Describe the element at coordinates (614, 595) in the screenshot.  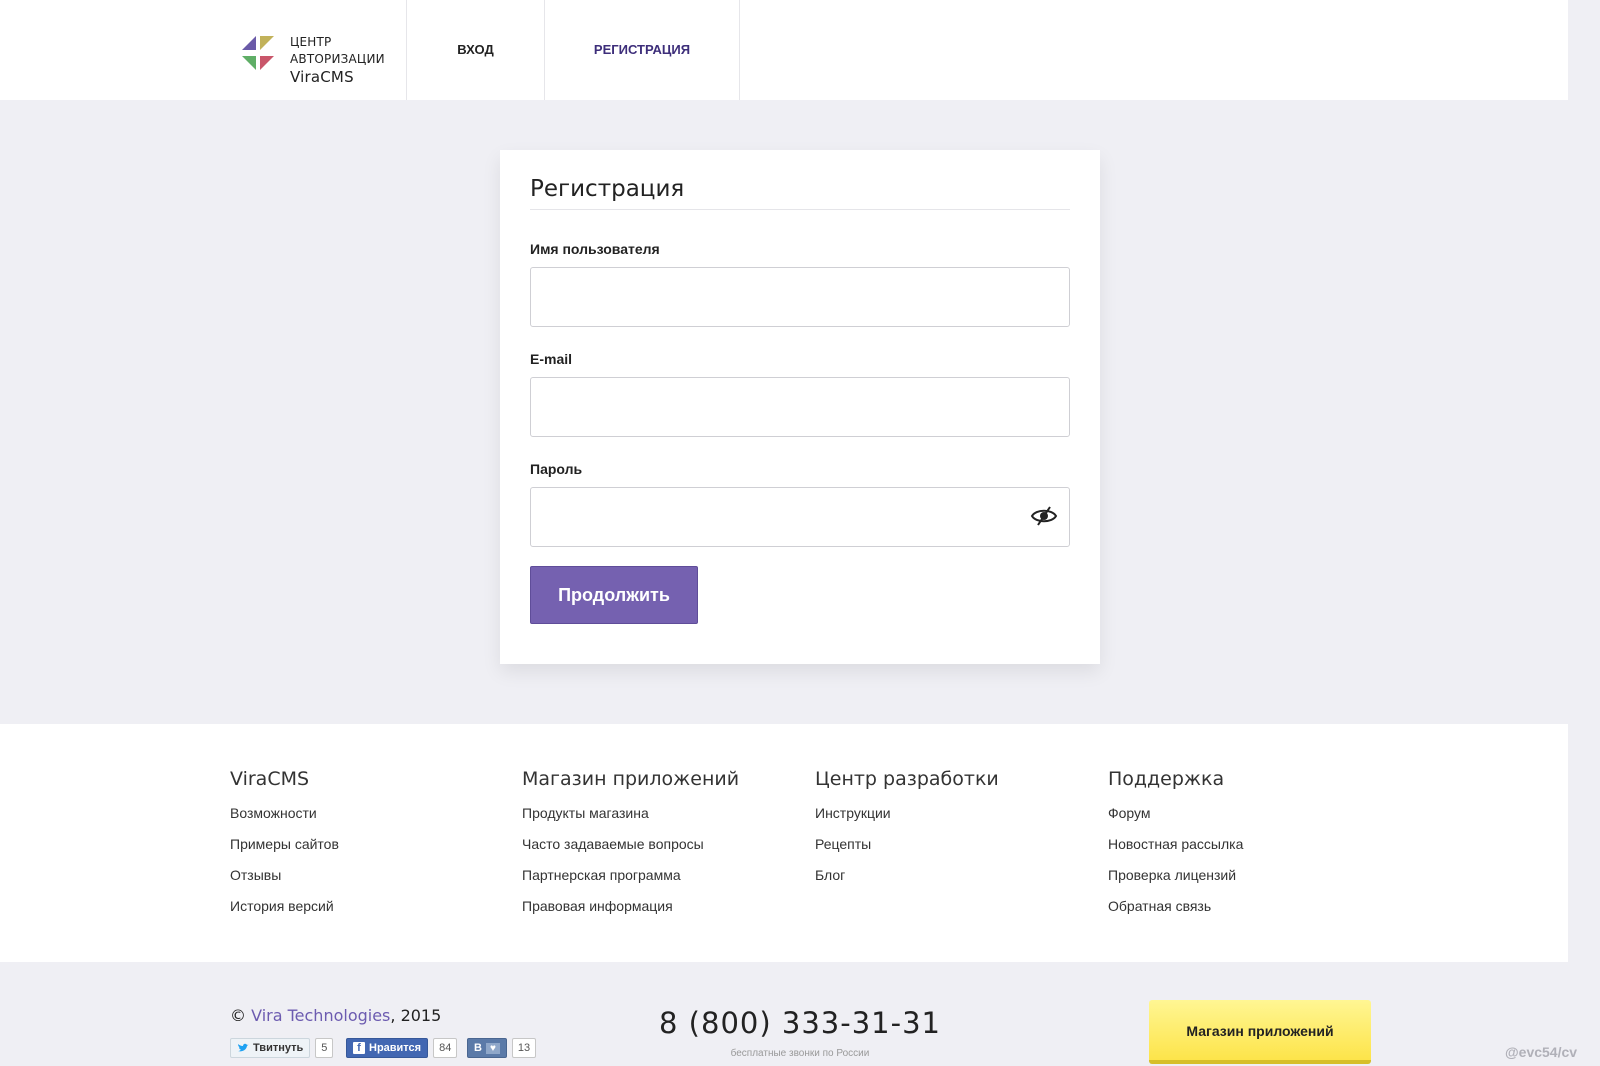
I see `continue-button: Продолжить` at that location.